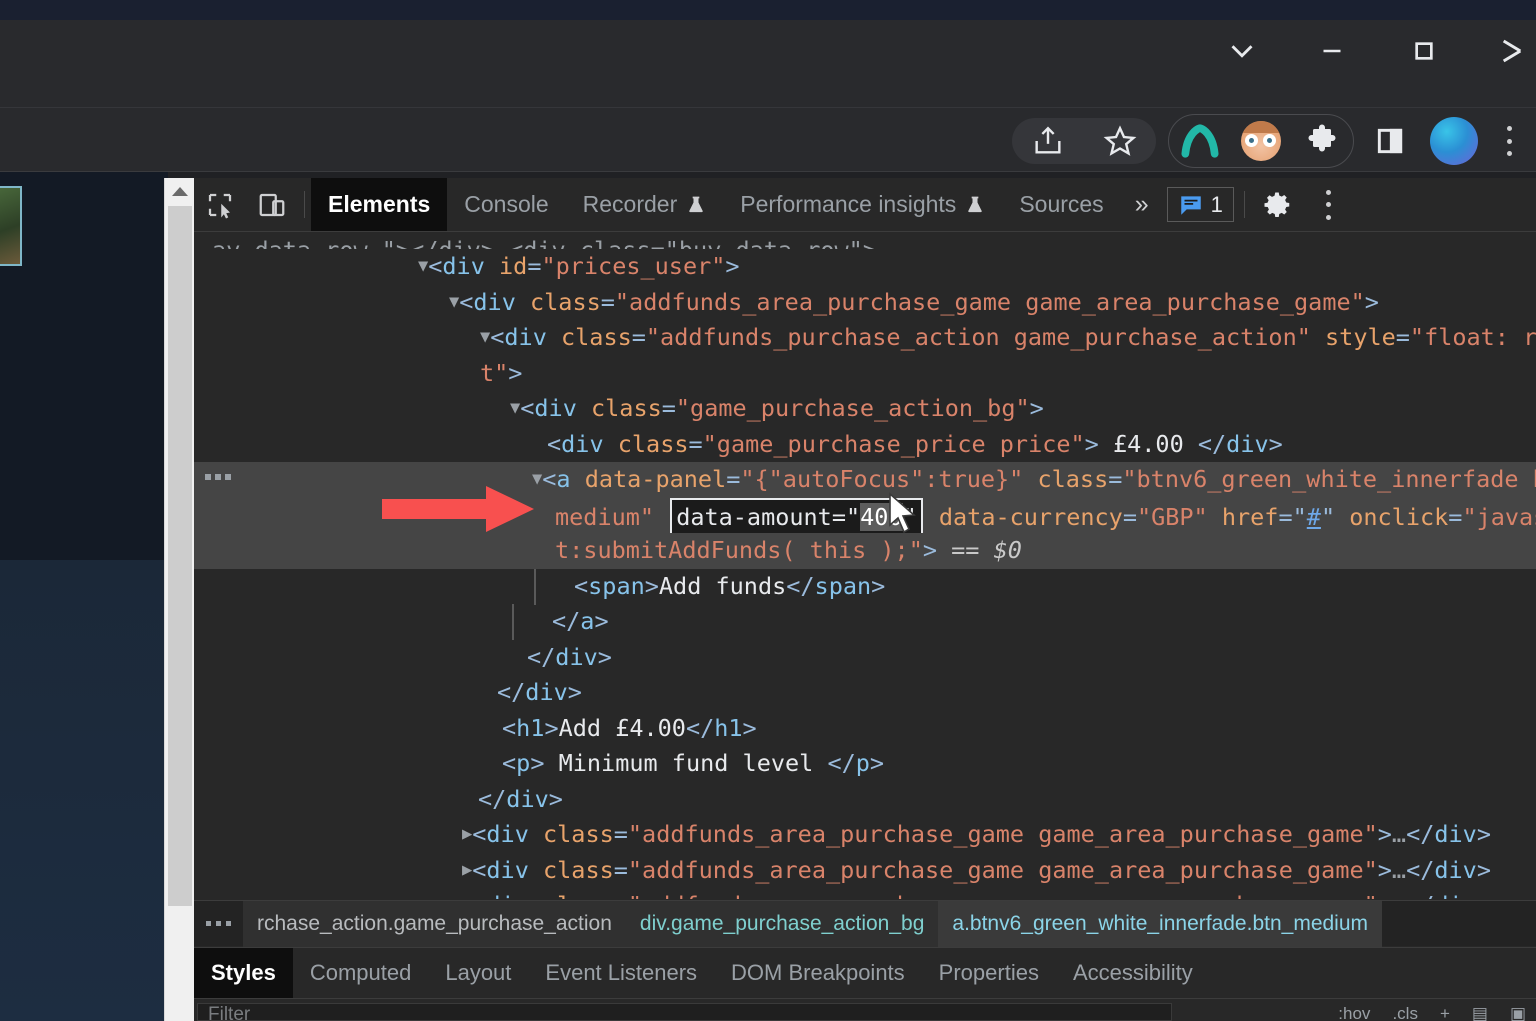 Image resolution: width=1536 pixels, height=1021 pixels. What do you see at coordinates (361, 973) in the screenshot?
I see `tab-computed: Computed` at bounding box center [361, 973].